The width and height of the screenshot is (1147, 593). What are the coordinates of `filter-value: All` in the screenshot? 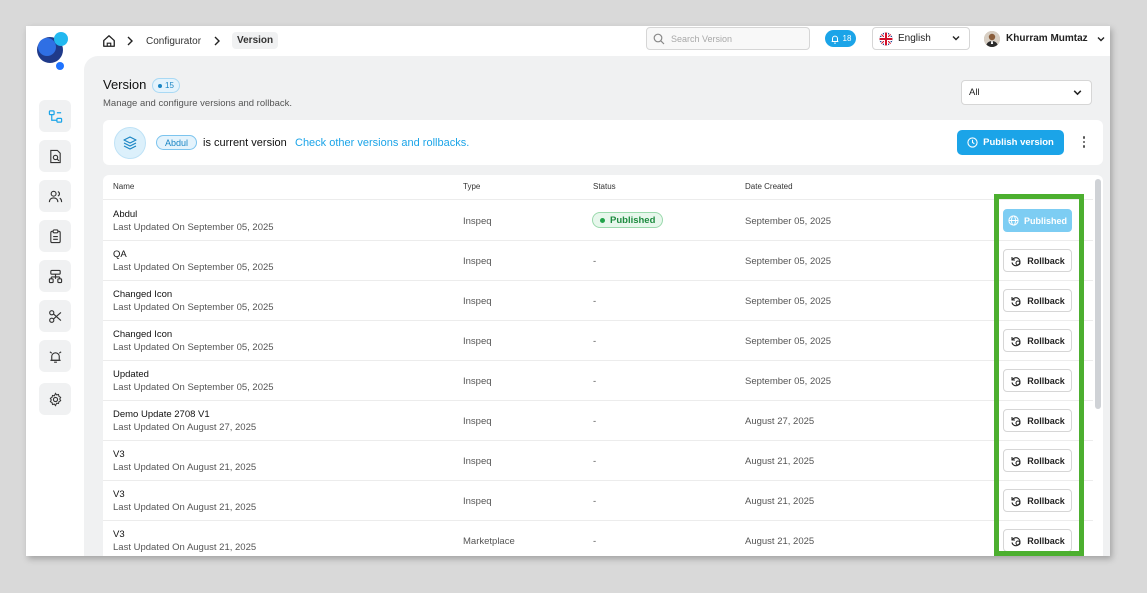 It's located at (974, 92).